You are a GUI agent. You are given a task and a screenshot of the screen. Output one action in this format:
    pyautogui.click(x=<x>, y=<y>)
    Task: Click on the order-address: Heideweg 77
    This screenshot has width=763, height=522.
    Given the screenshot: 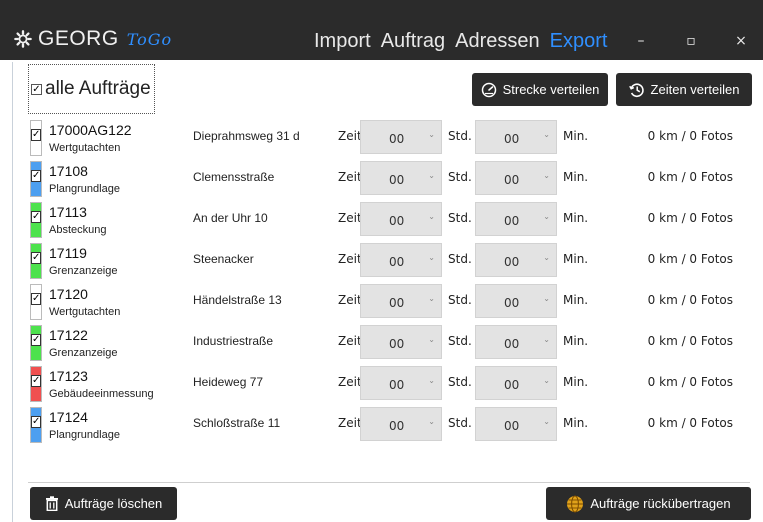 What is the action you would take?
    pyautogui.click(x=228, y=382)
    